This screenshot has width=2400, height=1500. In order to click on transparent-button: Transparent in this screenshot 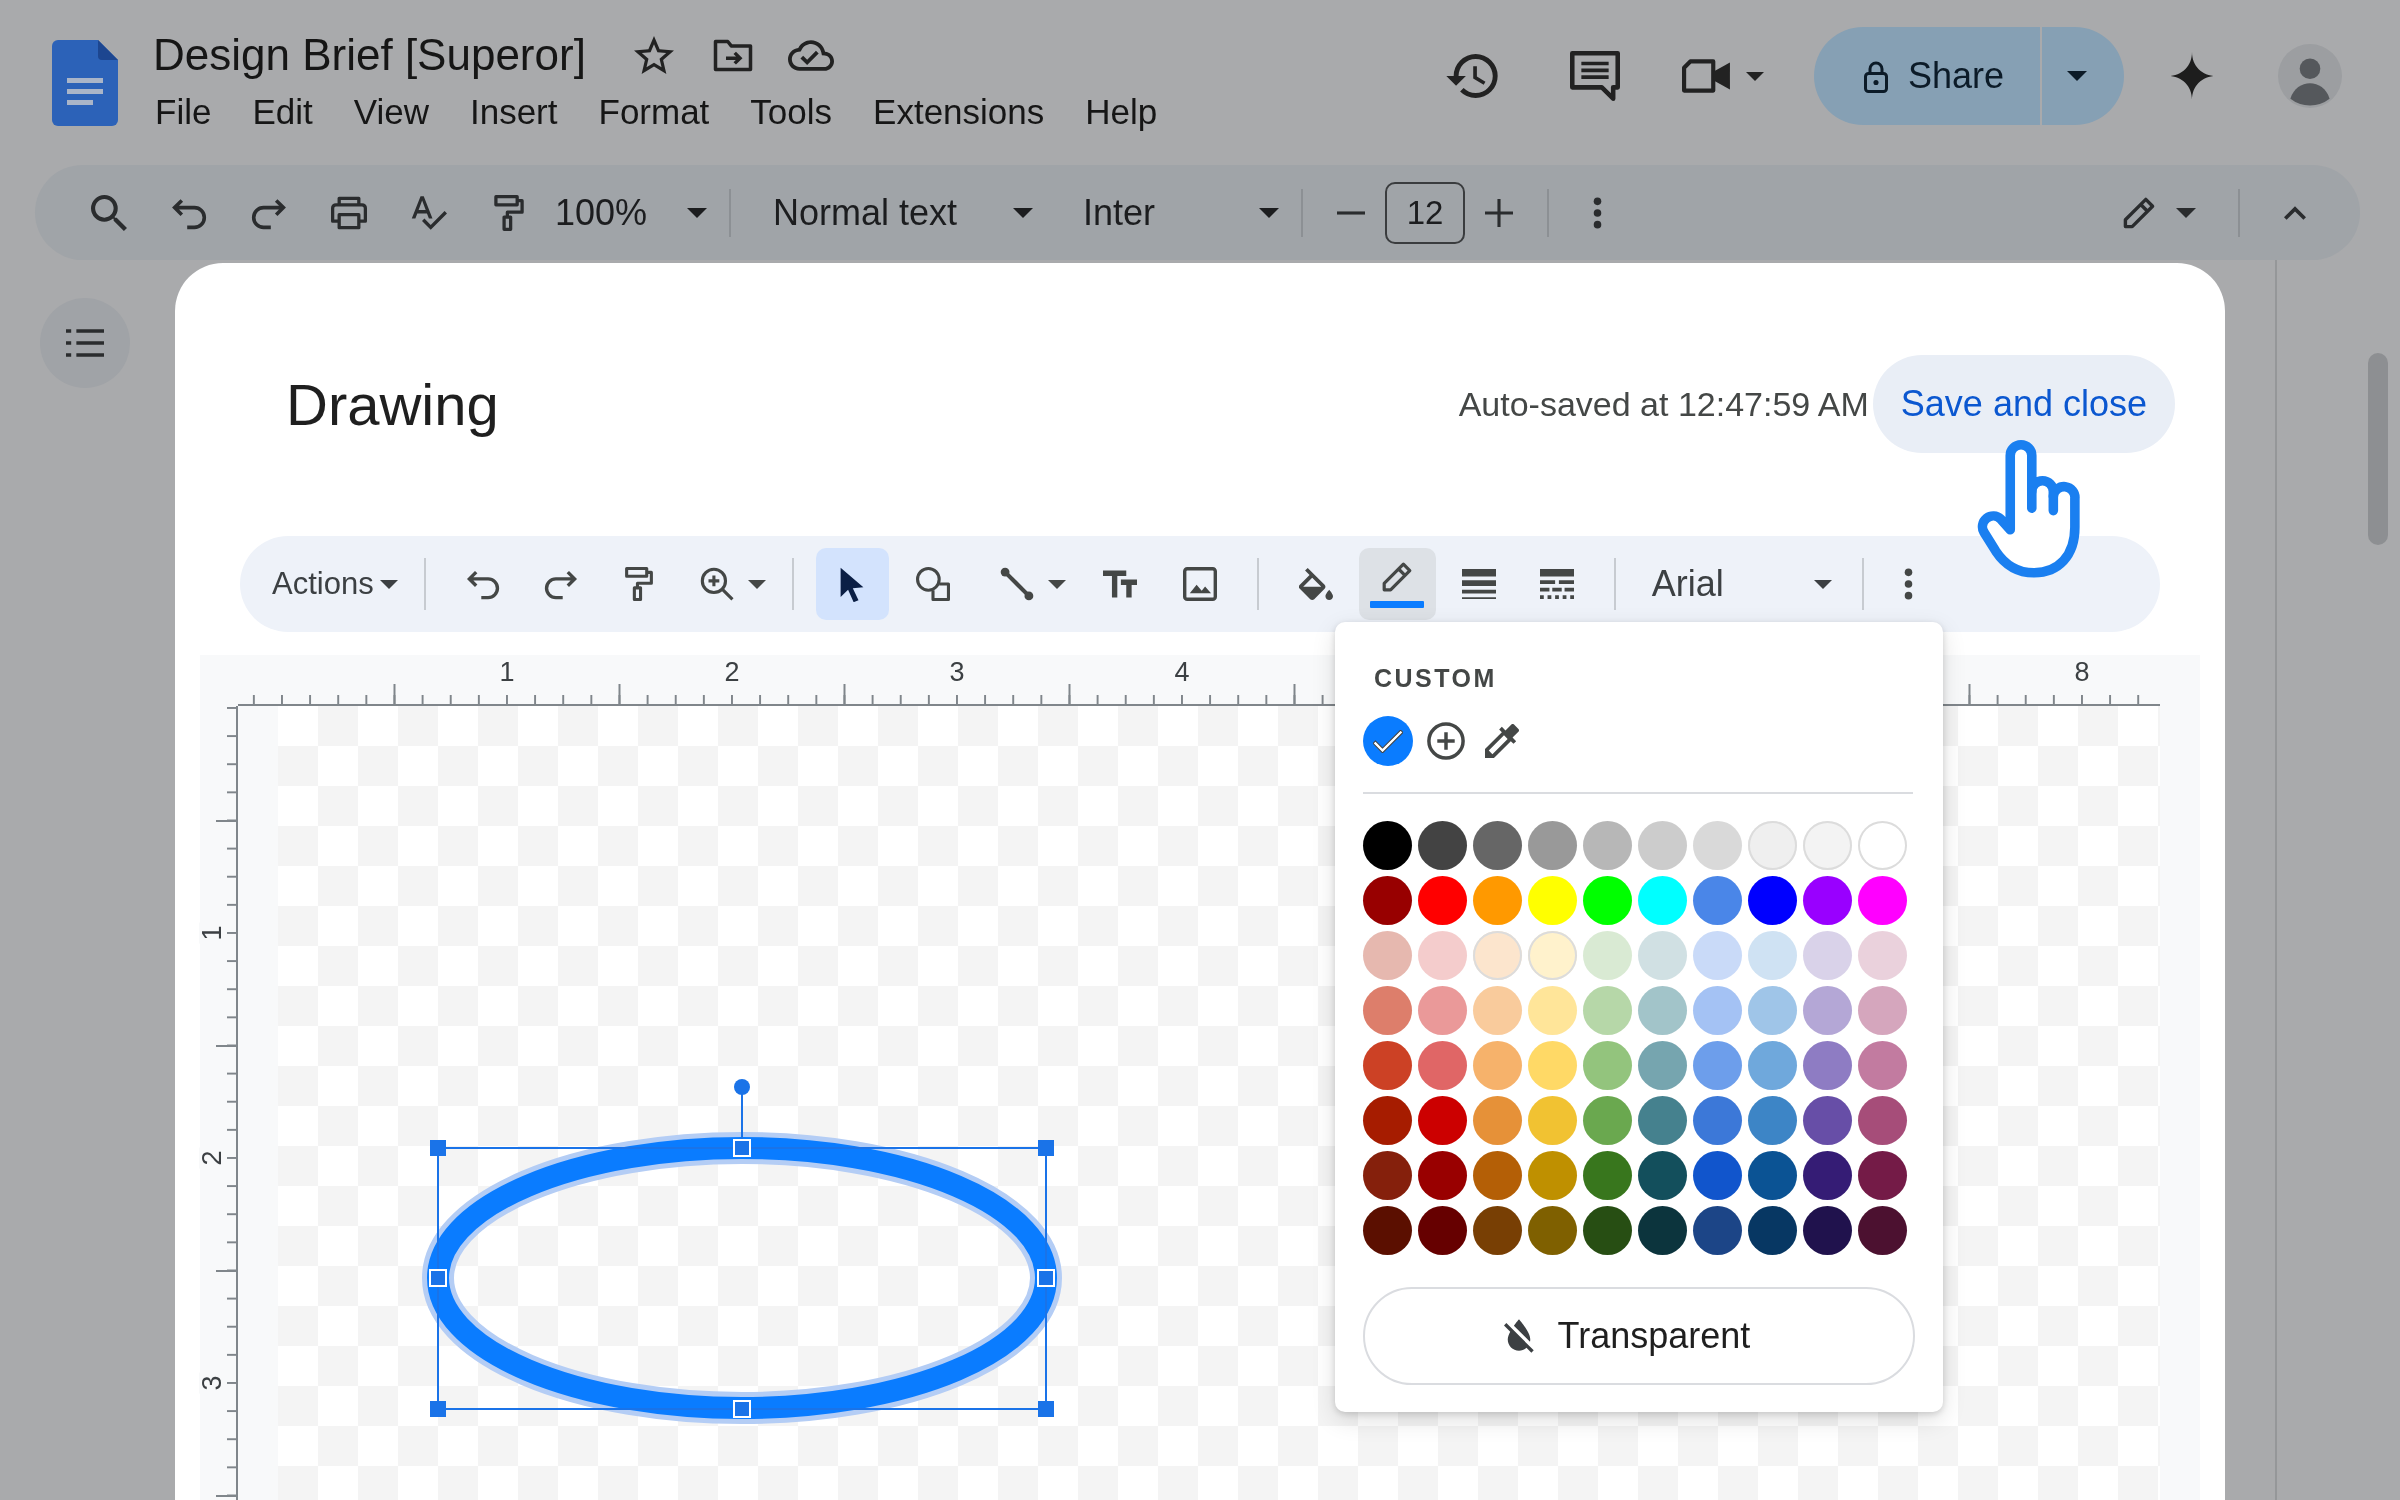, I will do `click(1639, 1336)`.